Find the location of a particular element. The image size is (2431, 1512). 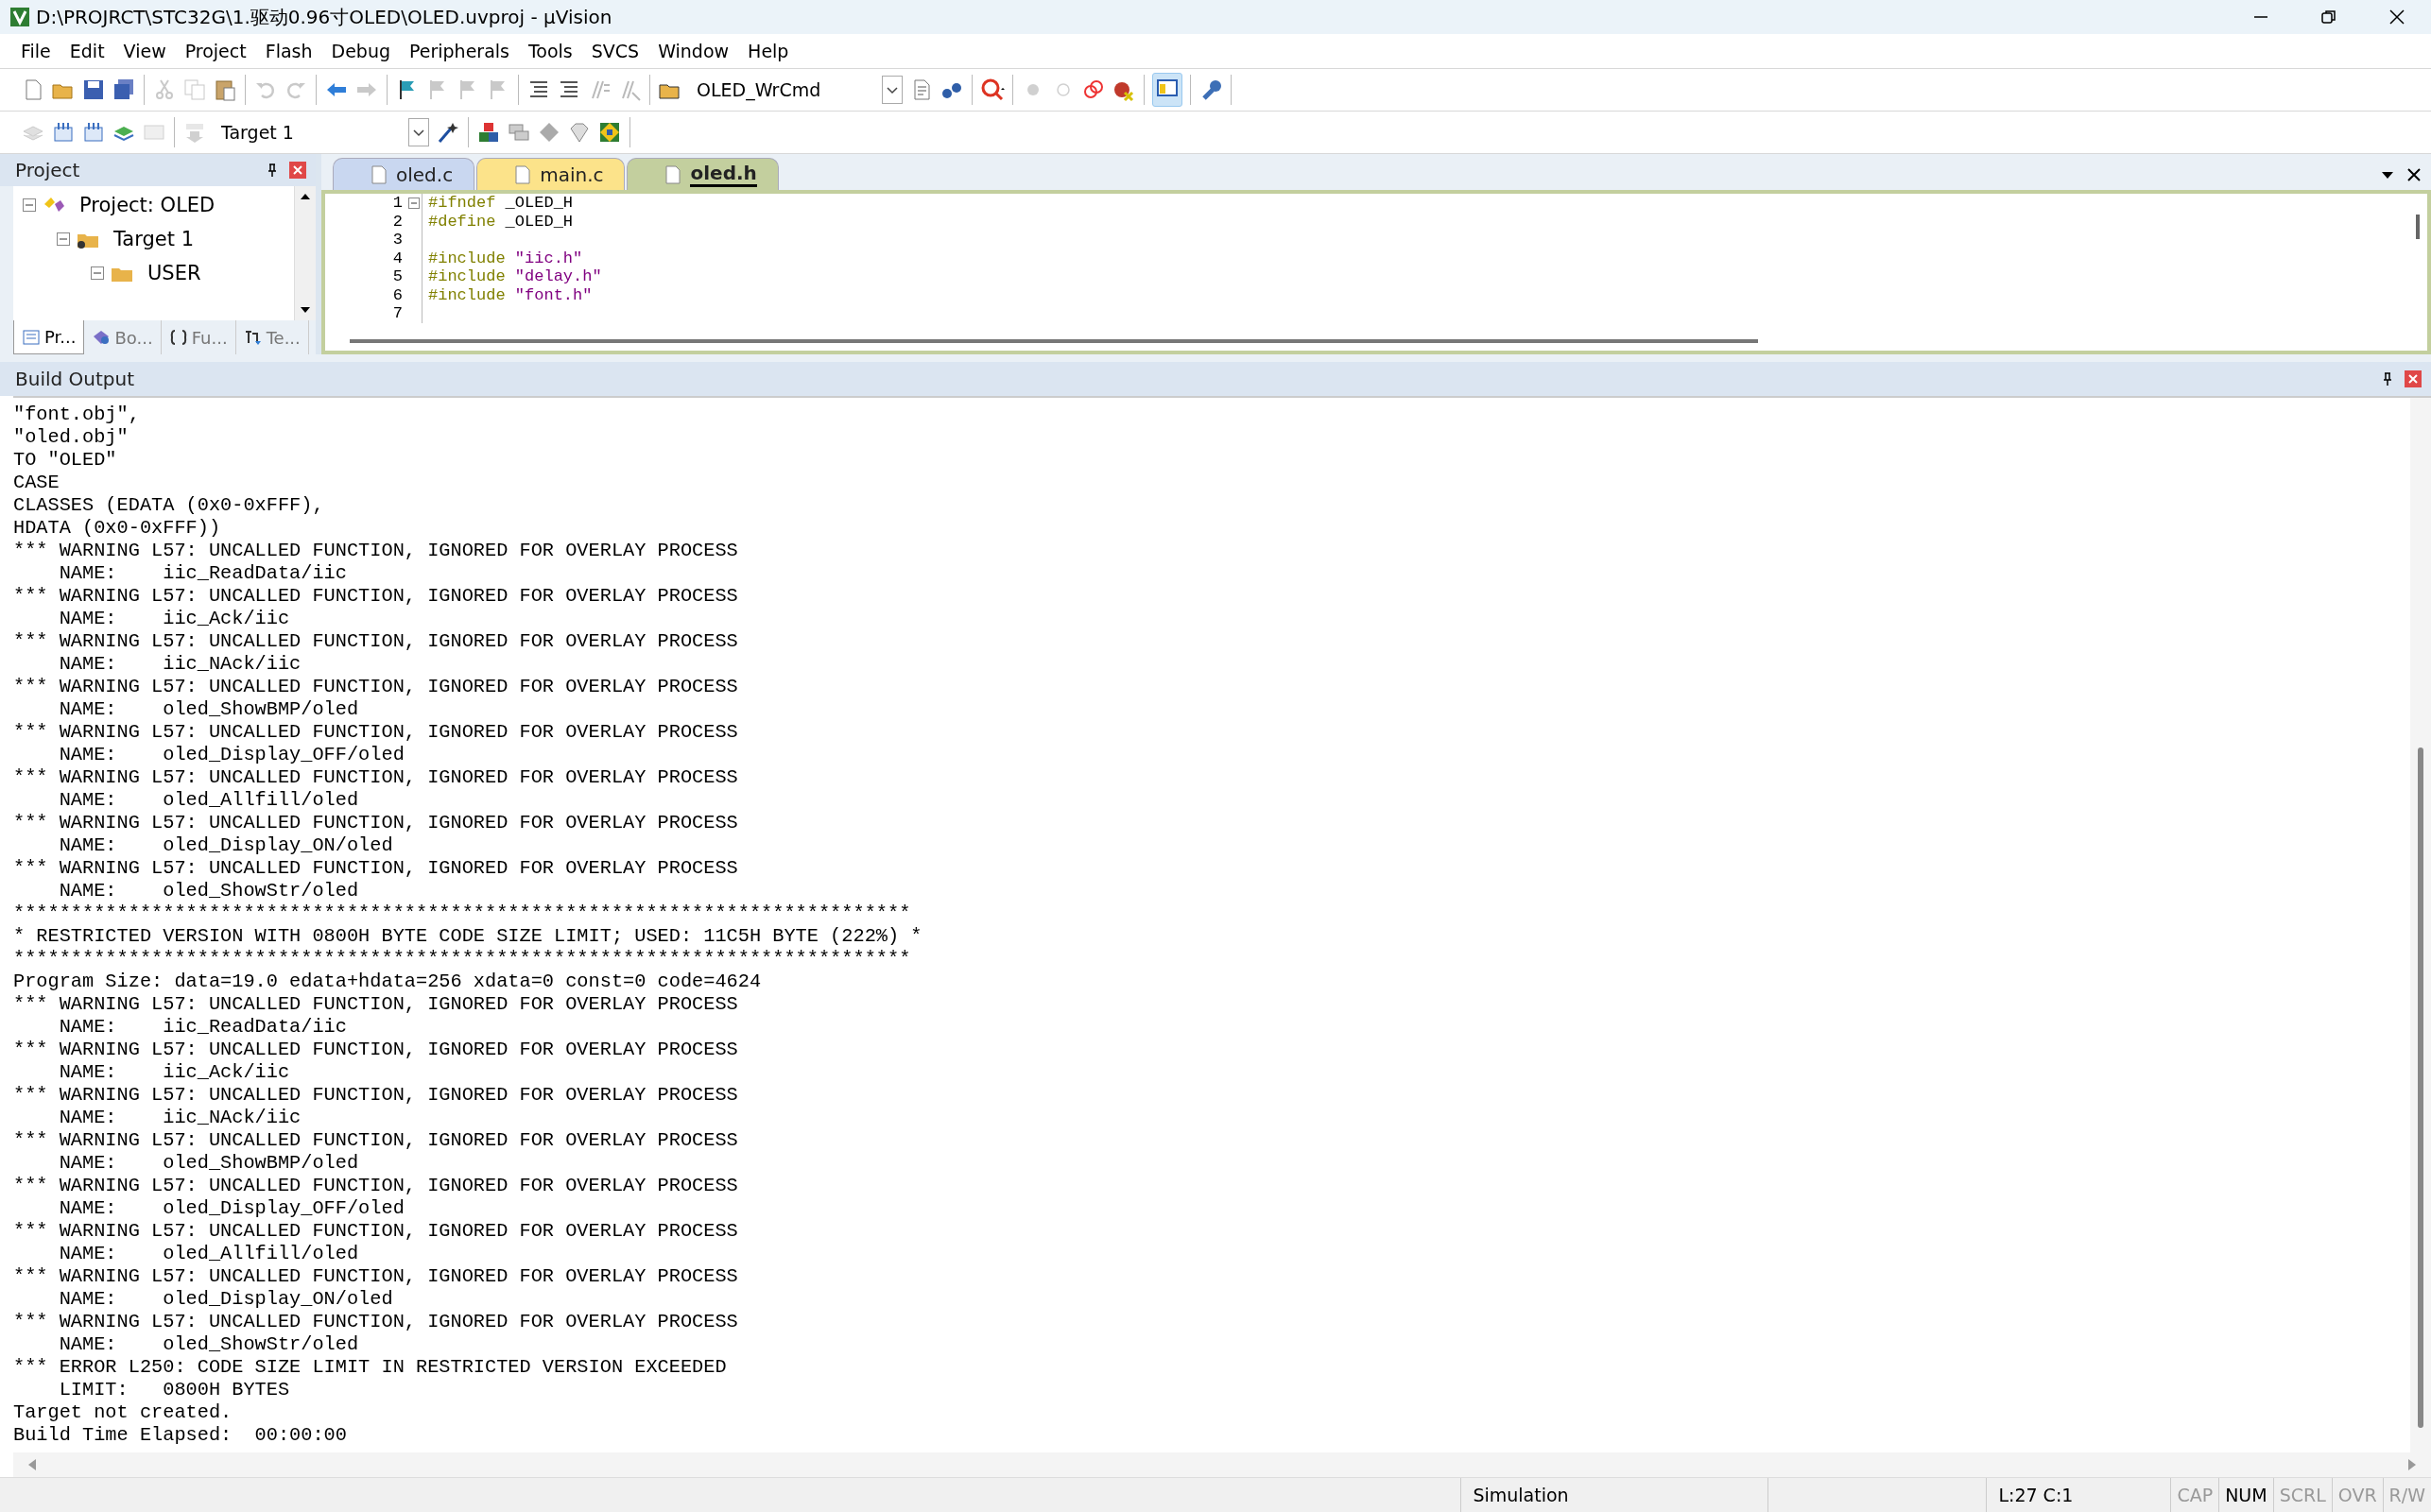

clipboard-icon is located at coordinates (225, 89).